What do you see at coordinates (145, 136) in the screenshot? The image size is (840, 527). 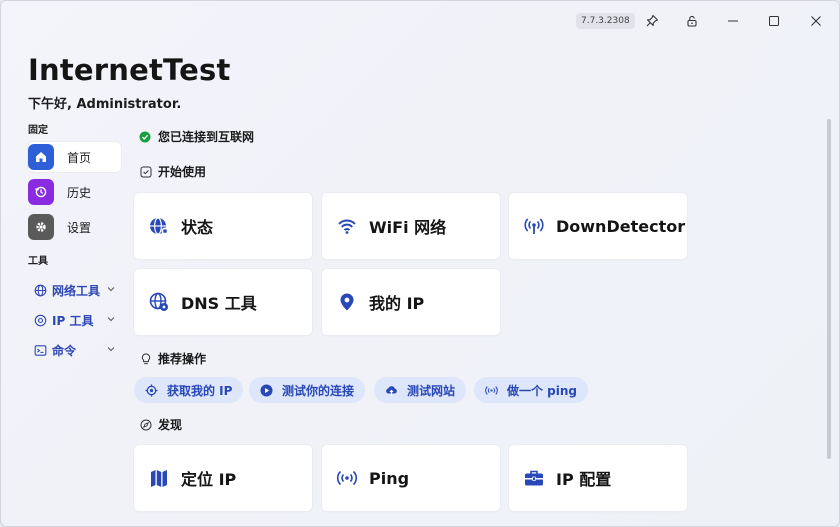 I see `check-circle-icon` at bounding box center [145, 136].